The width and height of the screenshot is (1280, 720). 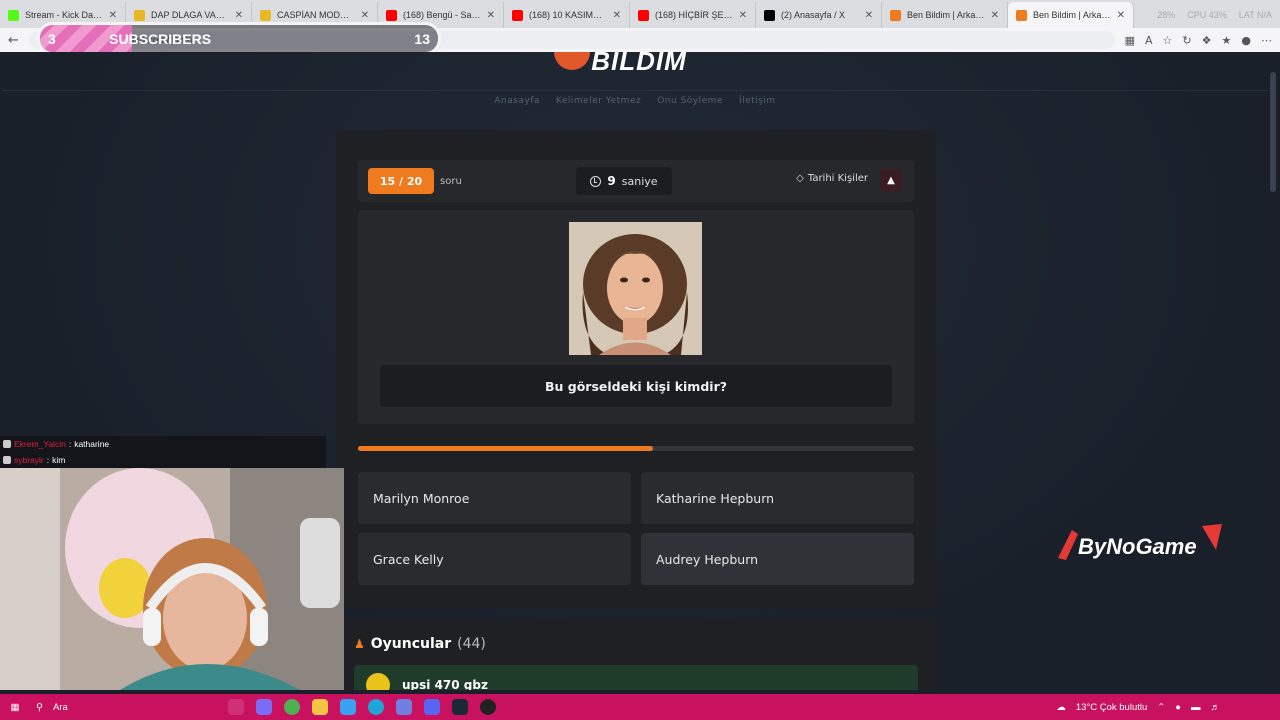 I want to click on stream-chat-overlay: Ekrem_Yalcin : katharine sybraylr : kim, so click(x=163, y=452).